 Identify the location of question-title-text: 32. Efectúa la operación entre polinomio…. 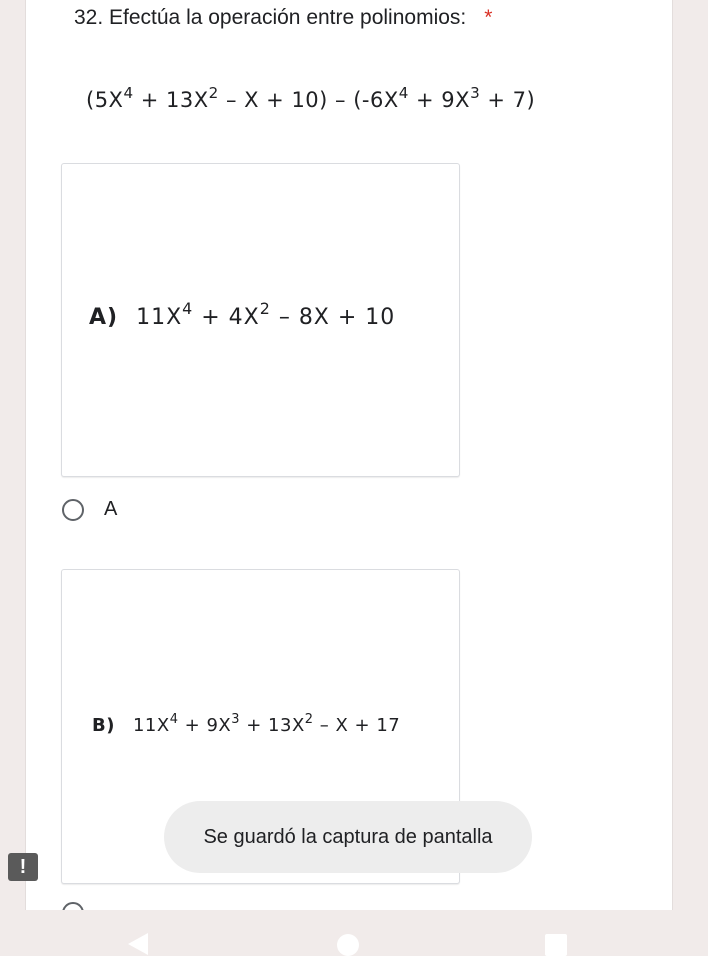
(270, 17).